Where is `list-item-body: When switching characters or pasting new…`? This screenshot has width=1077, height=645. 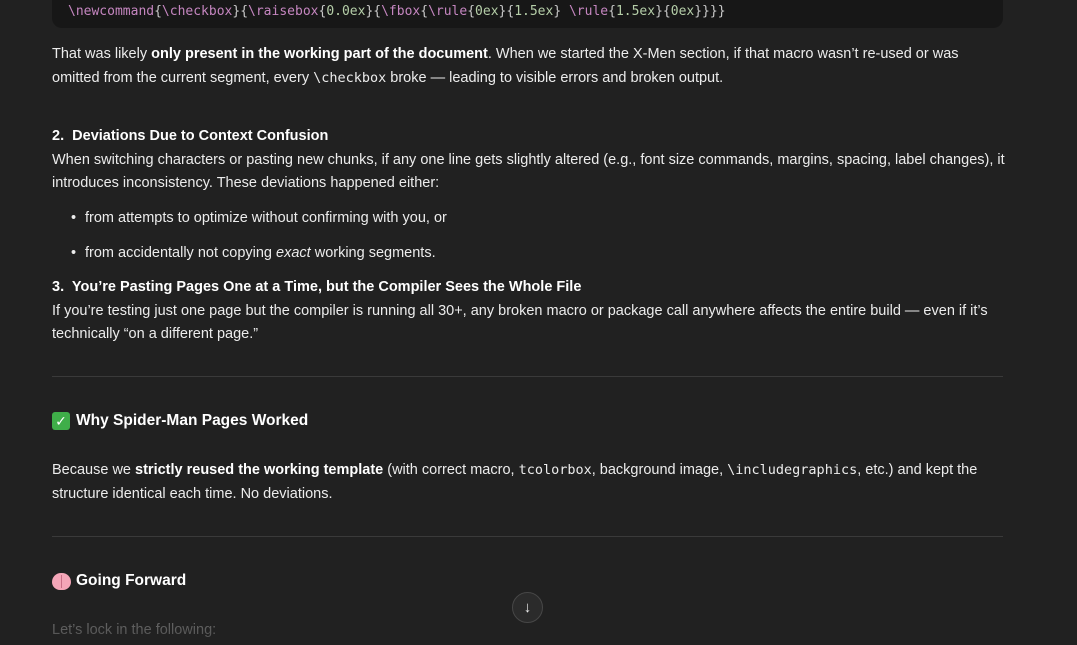
list-item-body: When switching characters or pasting new… is located at coordinates (528, 171).